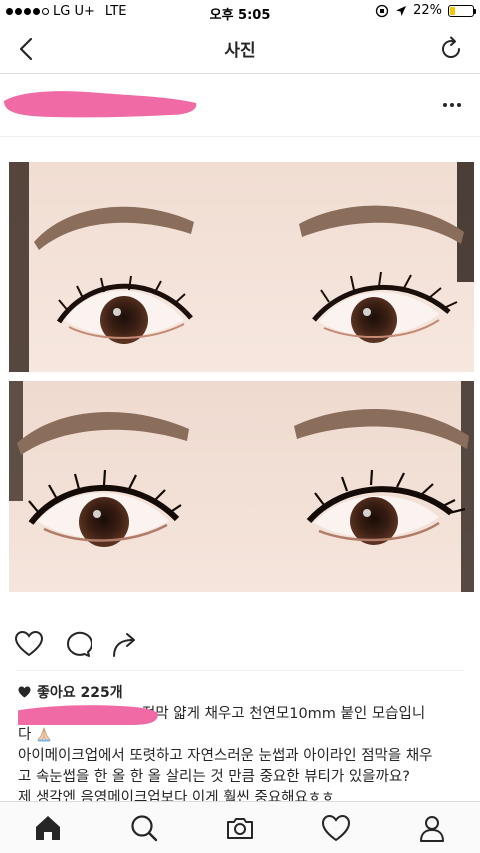 This screenshot has width=480, height=853. What do you see at coordinates (100, 104) in the screenshot?
I see `username-redaction` at bounding box center [100, 104].